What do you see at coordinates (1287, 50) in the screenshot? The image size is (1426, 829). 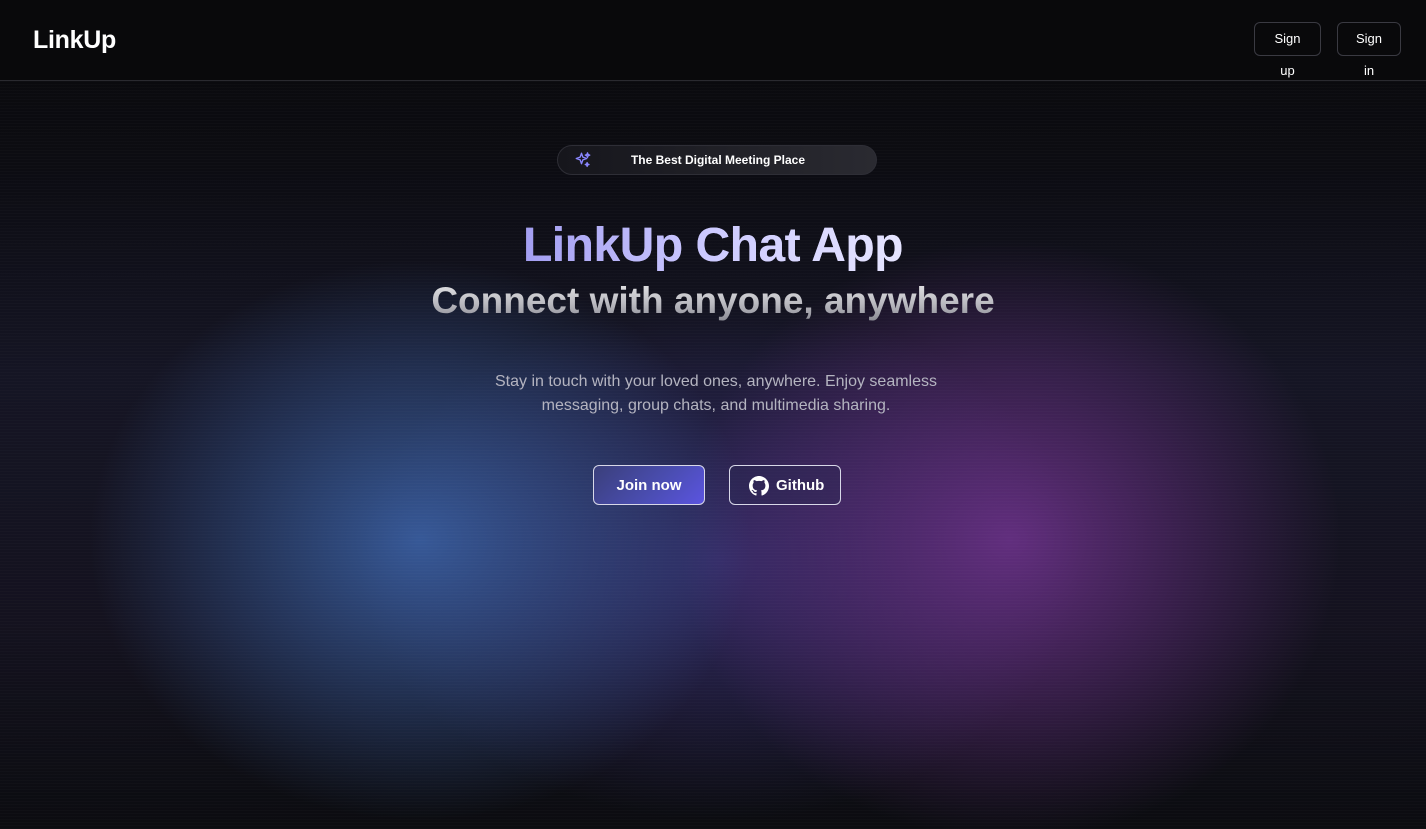 I see `sign-up-button: Sign up` at bounding box center [1287, 50].